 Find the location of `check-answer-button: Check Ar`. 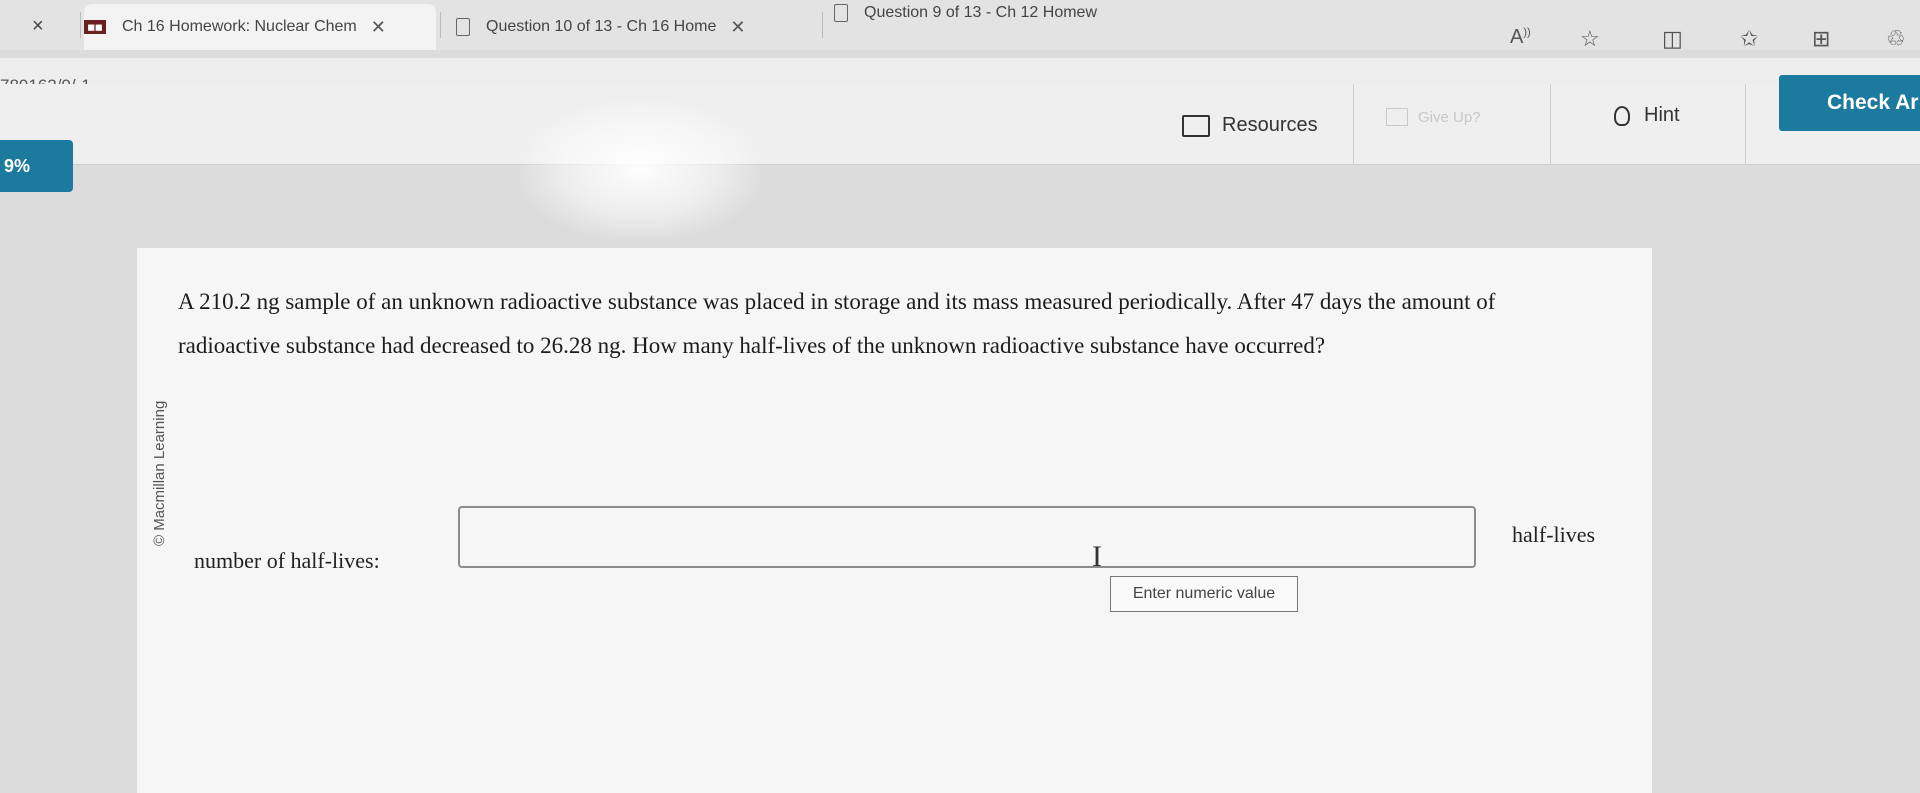

check-answer-button: Check Ar is located at coordinates (1849, 103).